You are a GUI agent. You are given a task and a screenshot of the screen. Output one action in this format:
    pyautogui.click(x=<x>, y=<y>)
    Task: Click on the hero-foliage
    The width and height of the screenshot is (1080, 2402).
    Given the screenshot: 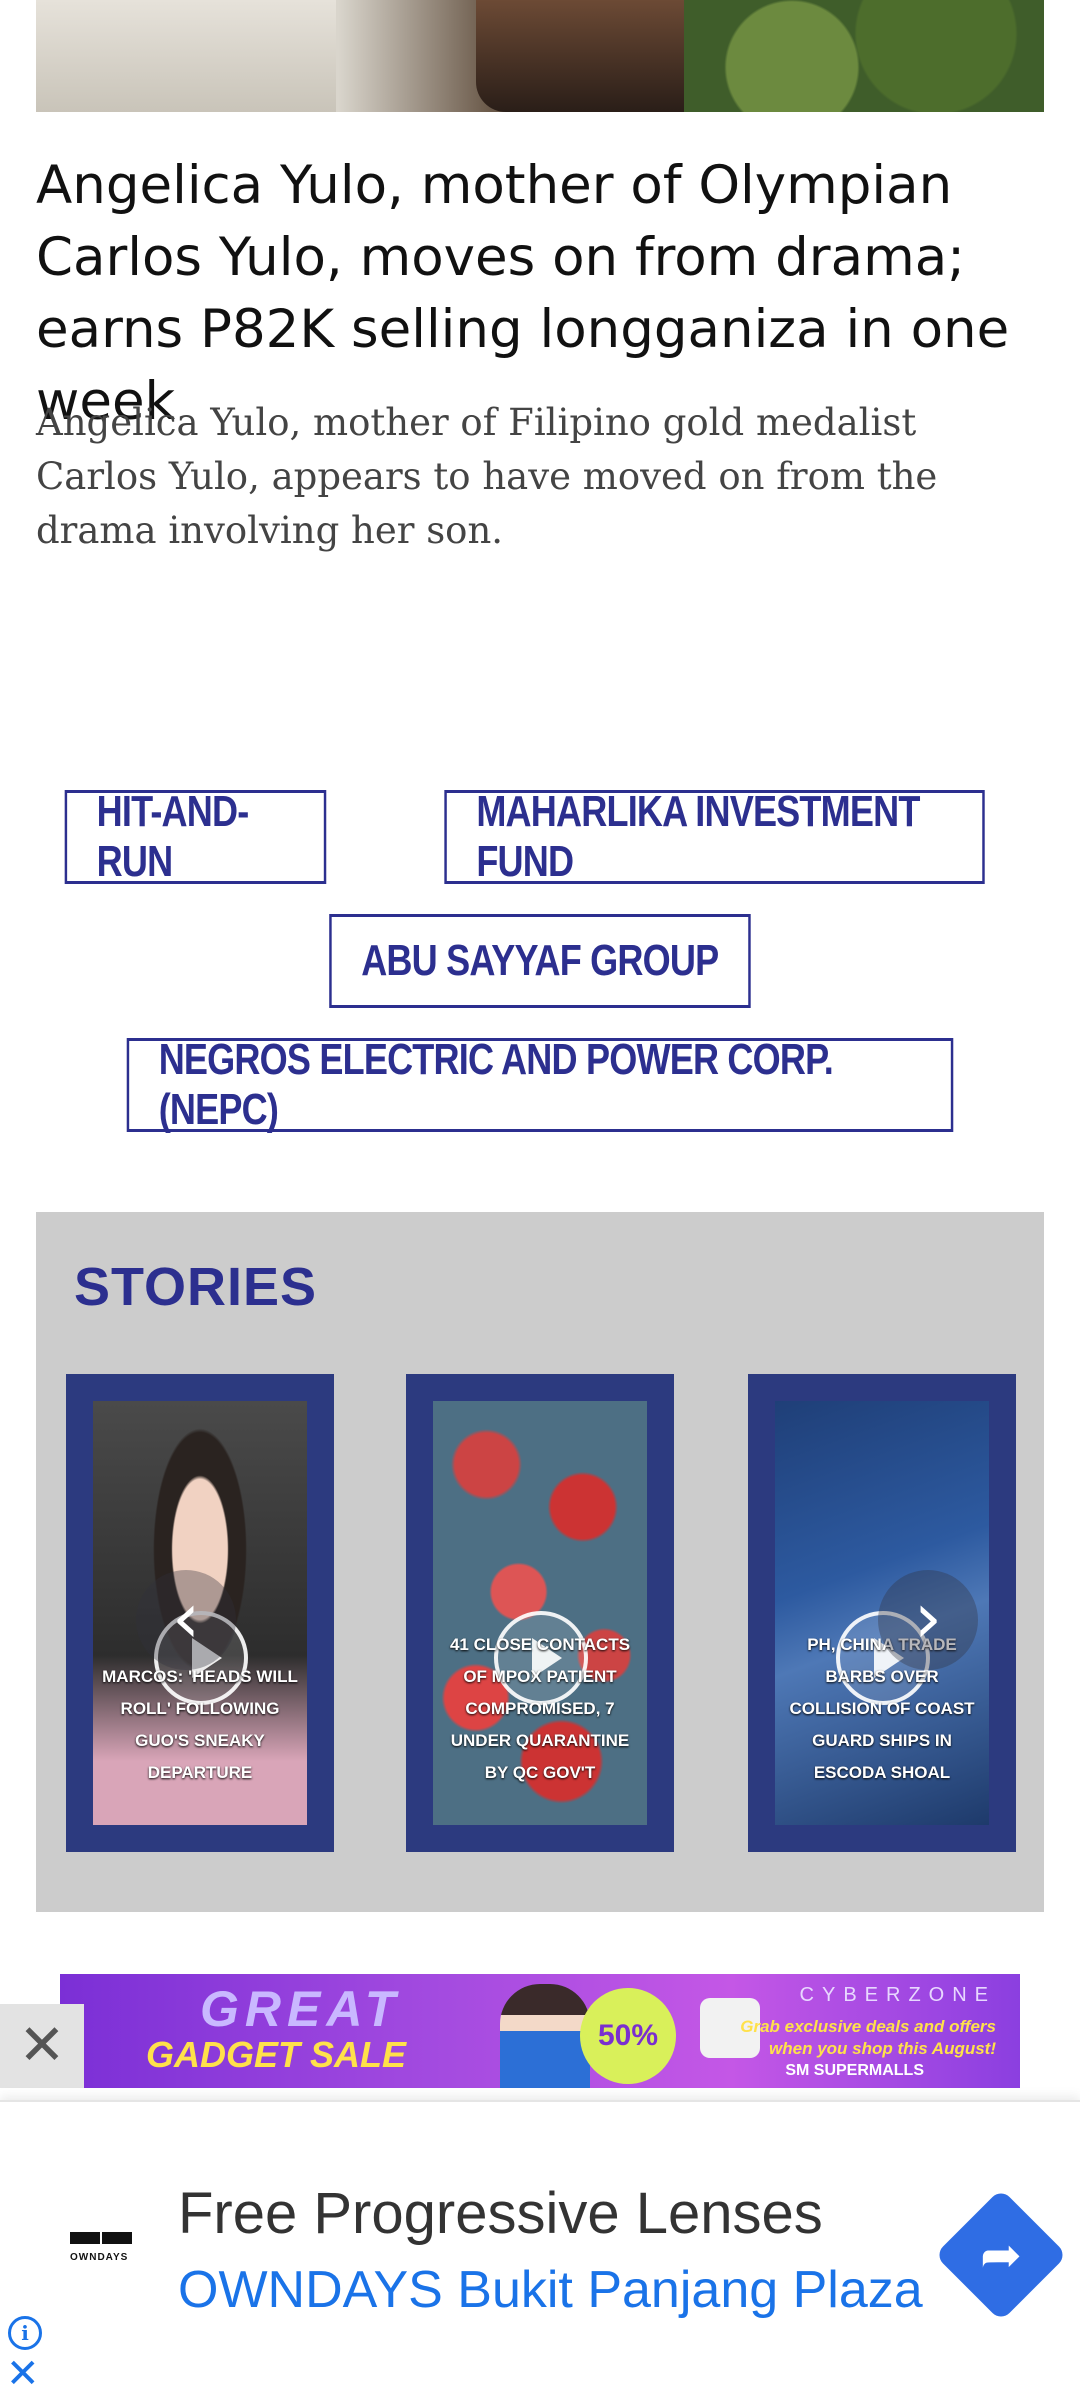 What is the action you would take?
    pyautogui.click(x=864, y=56)
    